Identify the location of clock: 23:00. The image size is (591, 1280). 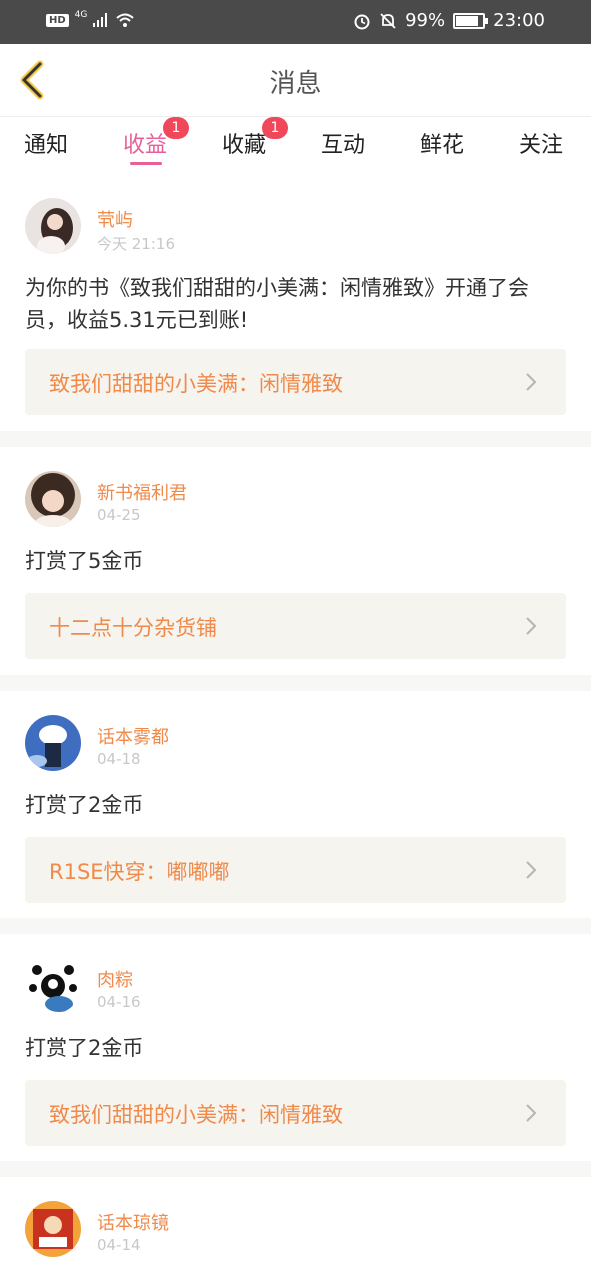
(519, 20).